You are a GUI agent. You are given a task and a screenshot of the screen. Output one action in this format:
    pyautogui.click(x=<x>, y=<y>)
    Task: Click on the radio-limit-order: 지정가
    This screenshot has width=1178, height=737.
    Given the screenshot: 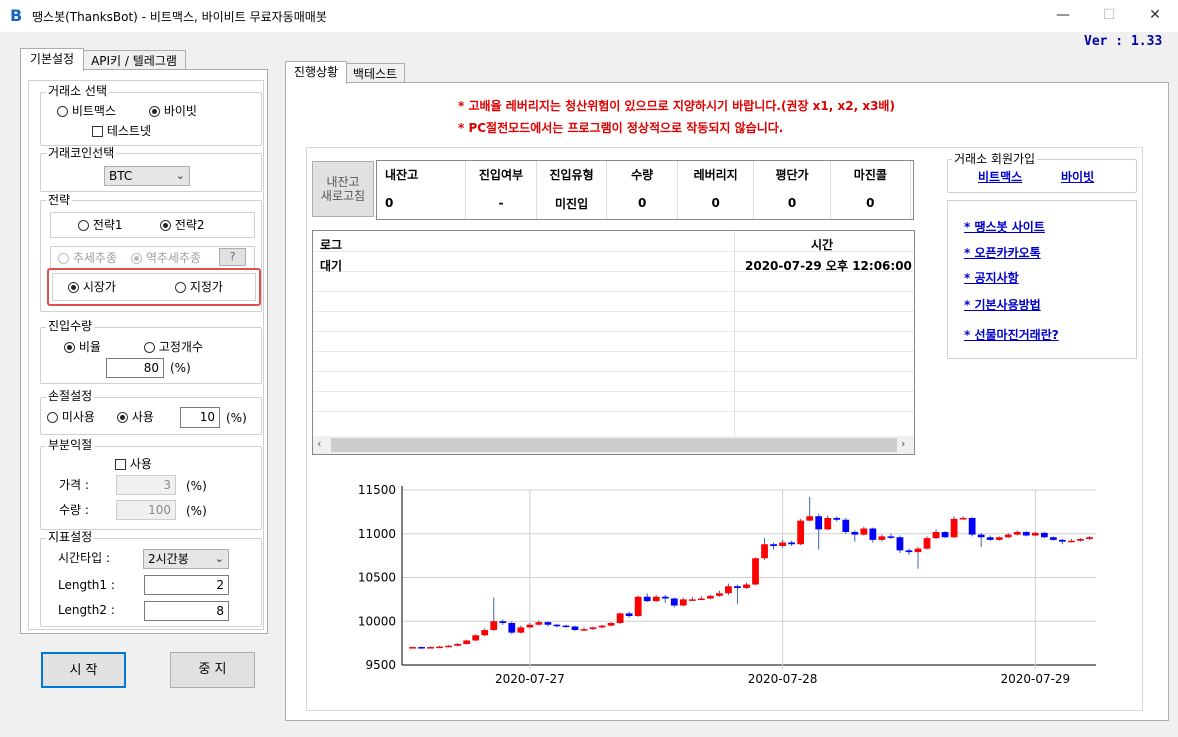 What is the action you would take?
    pyautogui.click(x=199, y=287)
    